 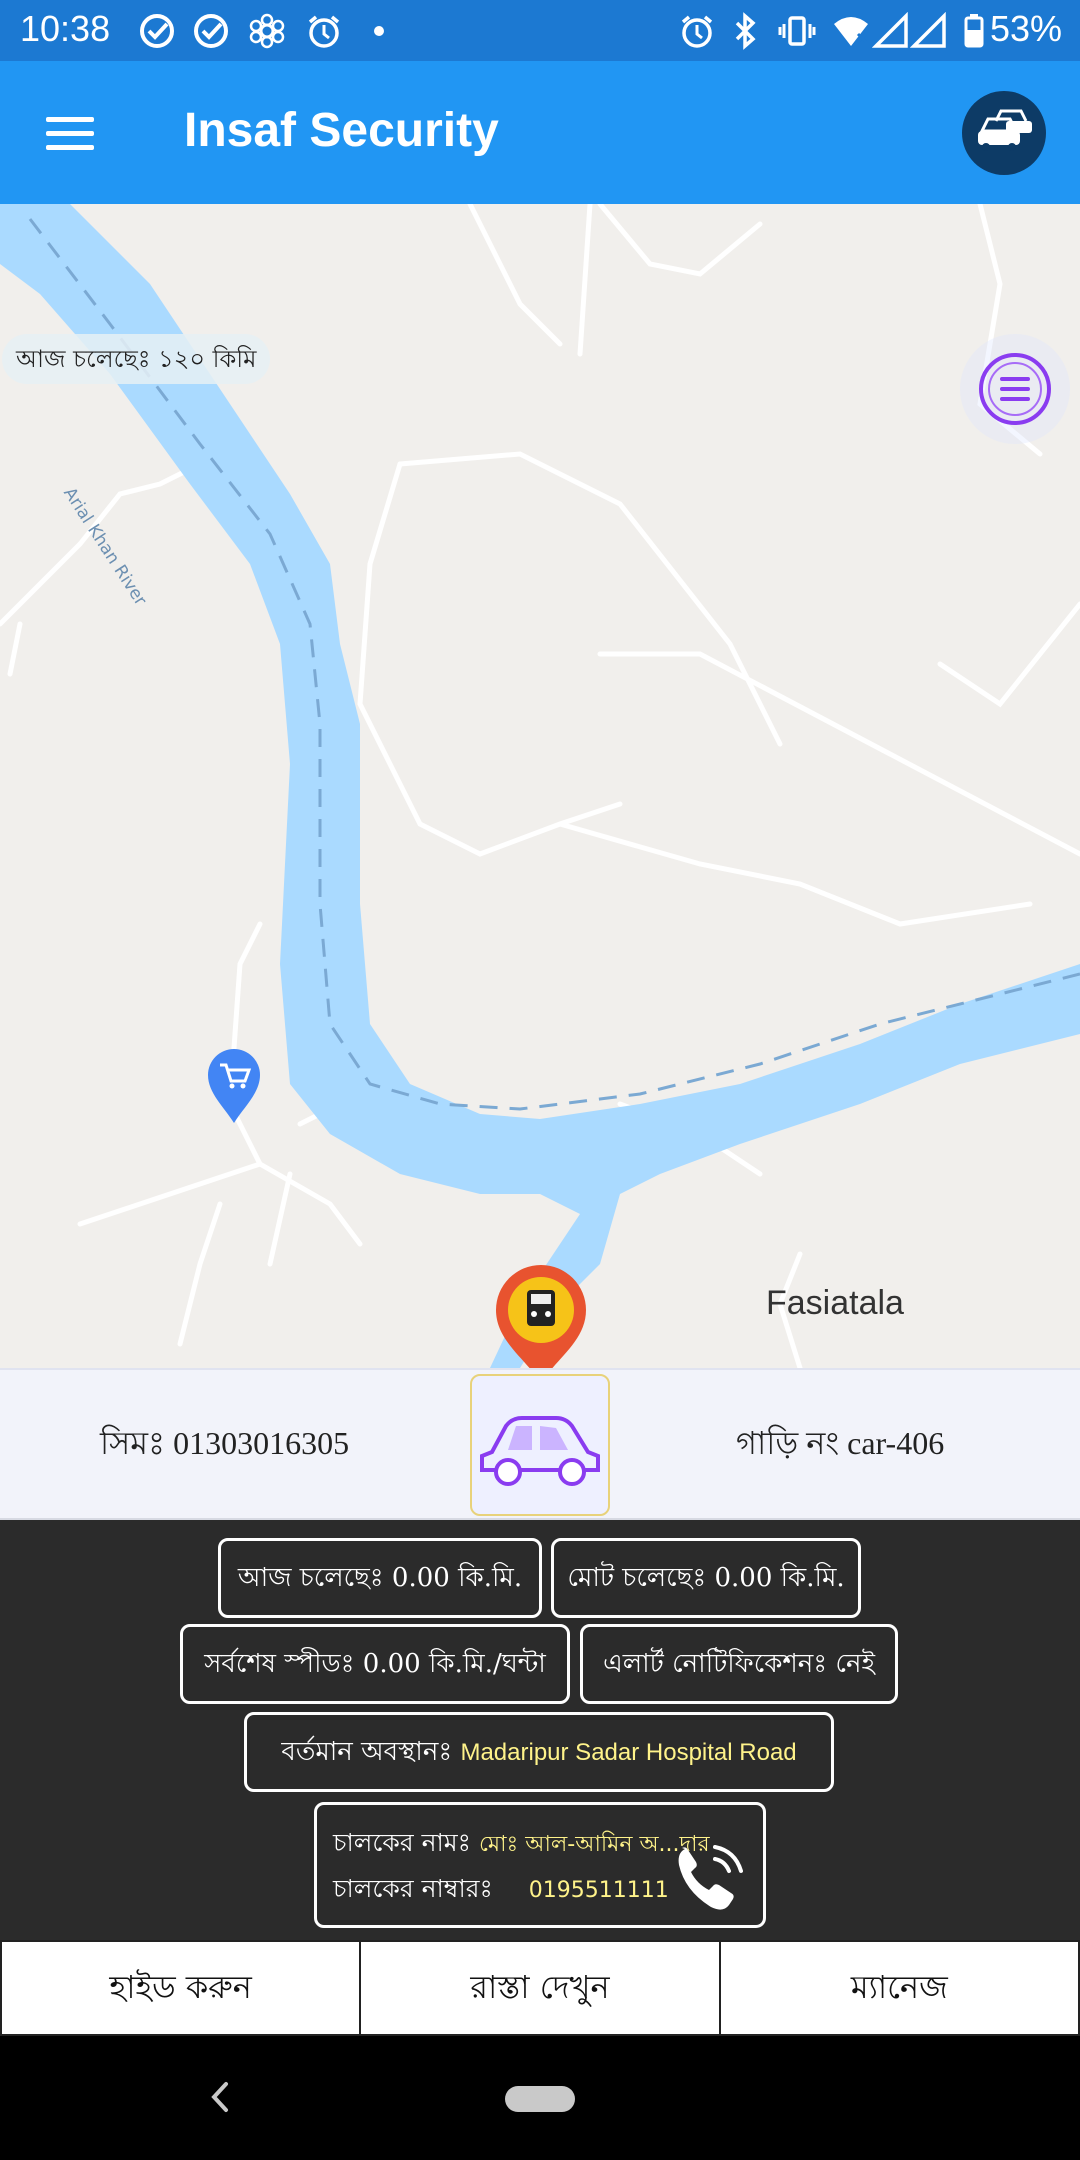 What do you see at coordinates (367, 1752) in the screenshot?
I see `location-label: বর্তমান অবস্থানঃ` at bounding box center [367, 1752].